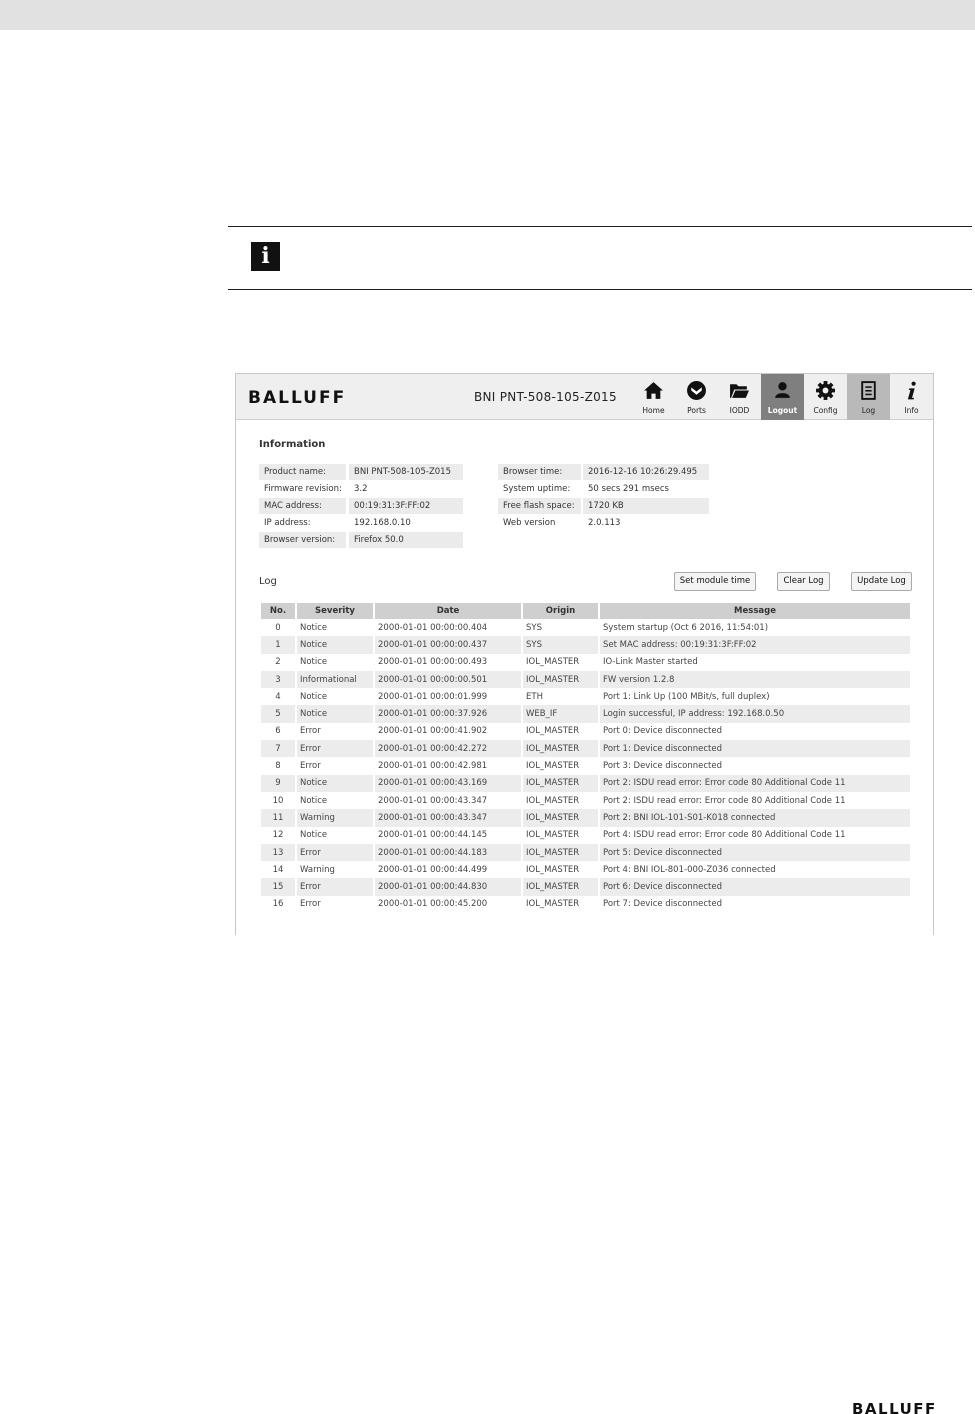 This screenshot has width=975, height=1414. Describe the element at coordinates (600, 226) in the screenshot. I see `note-divider-top` at that location.